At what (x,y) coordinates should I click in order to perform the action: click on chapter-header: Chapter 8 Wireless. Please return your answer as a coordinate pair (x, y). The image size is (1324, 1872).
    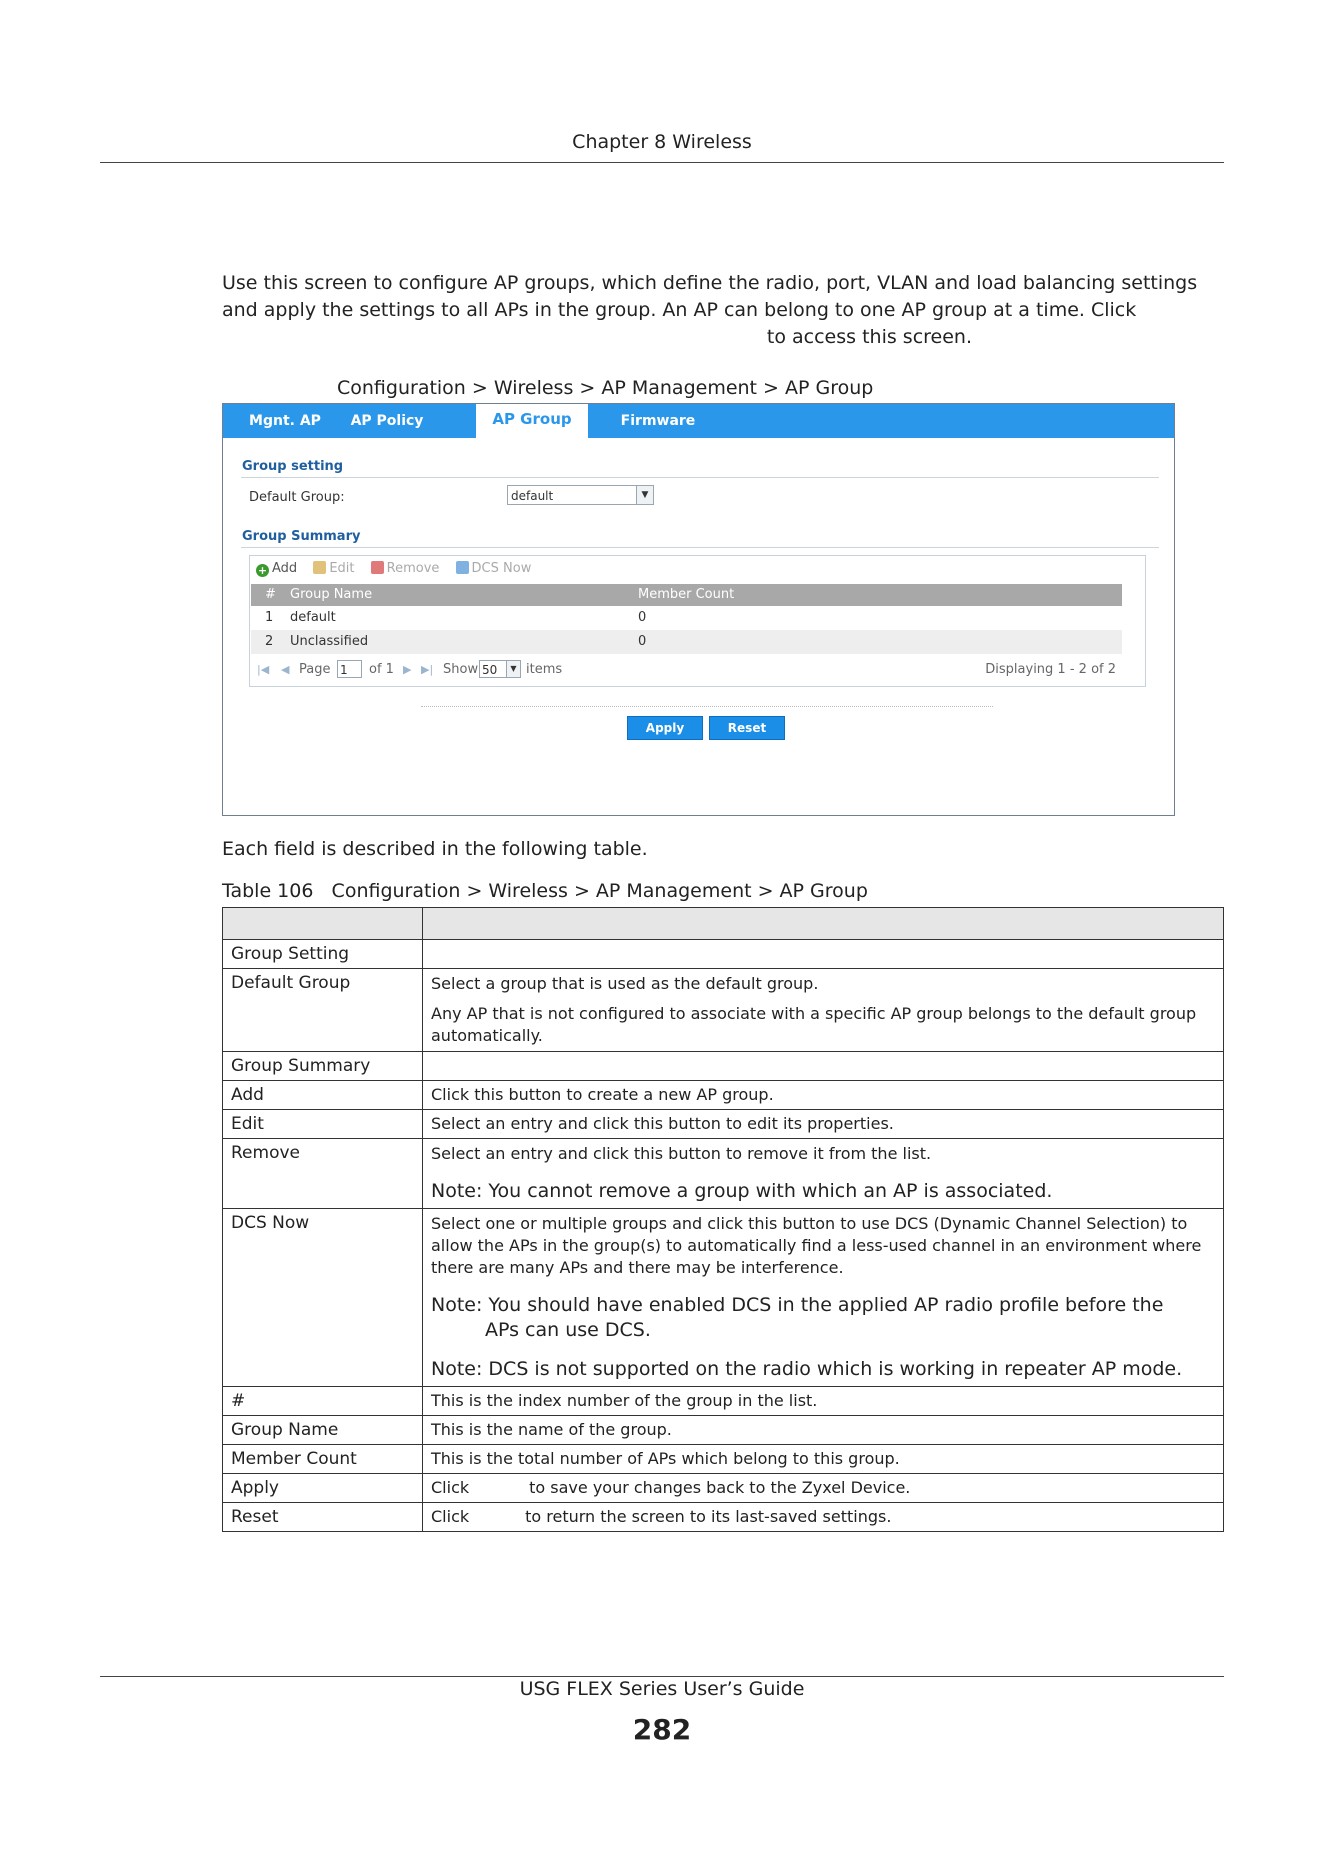
    Looking at the image, I should click on (662, 142).